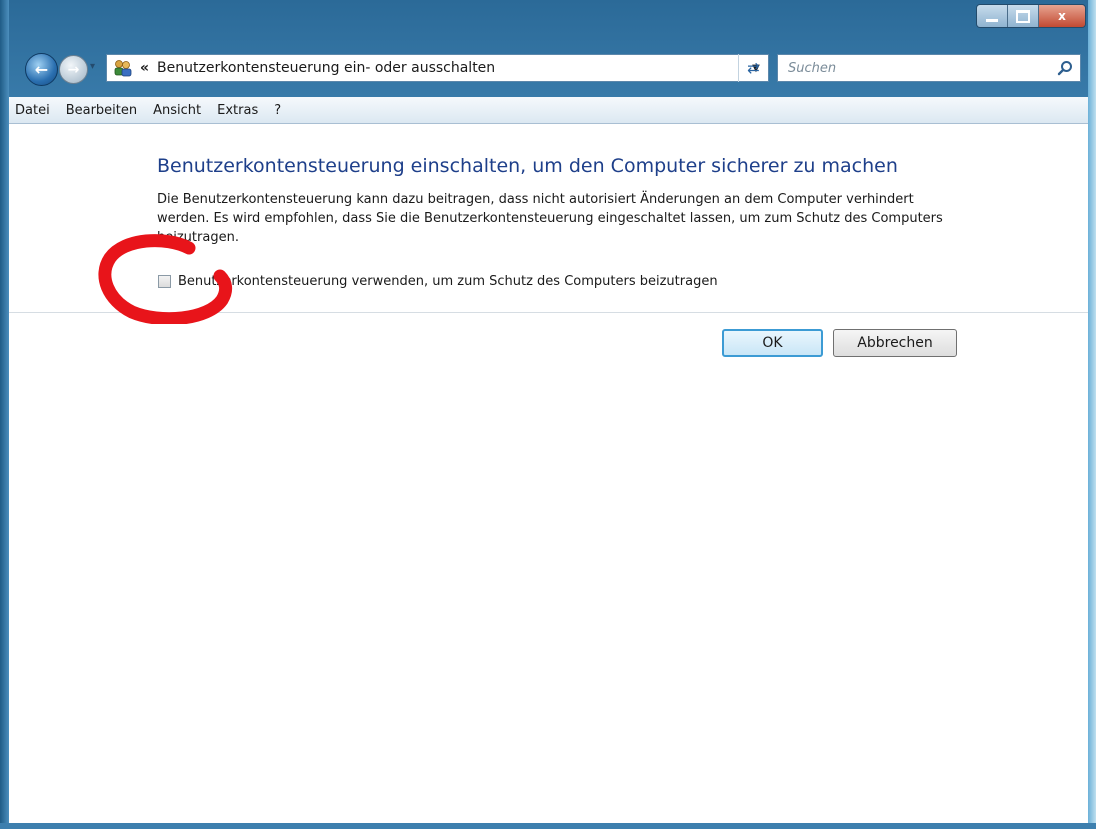  I want to click on search-box: Suchen, so click(929, 68).